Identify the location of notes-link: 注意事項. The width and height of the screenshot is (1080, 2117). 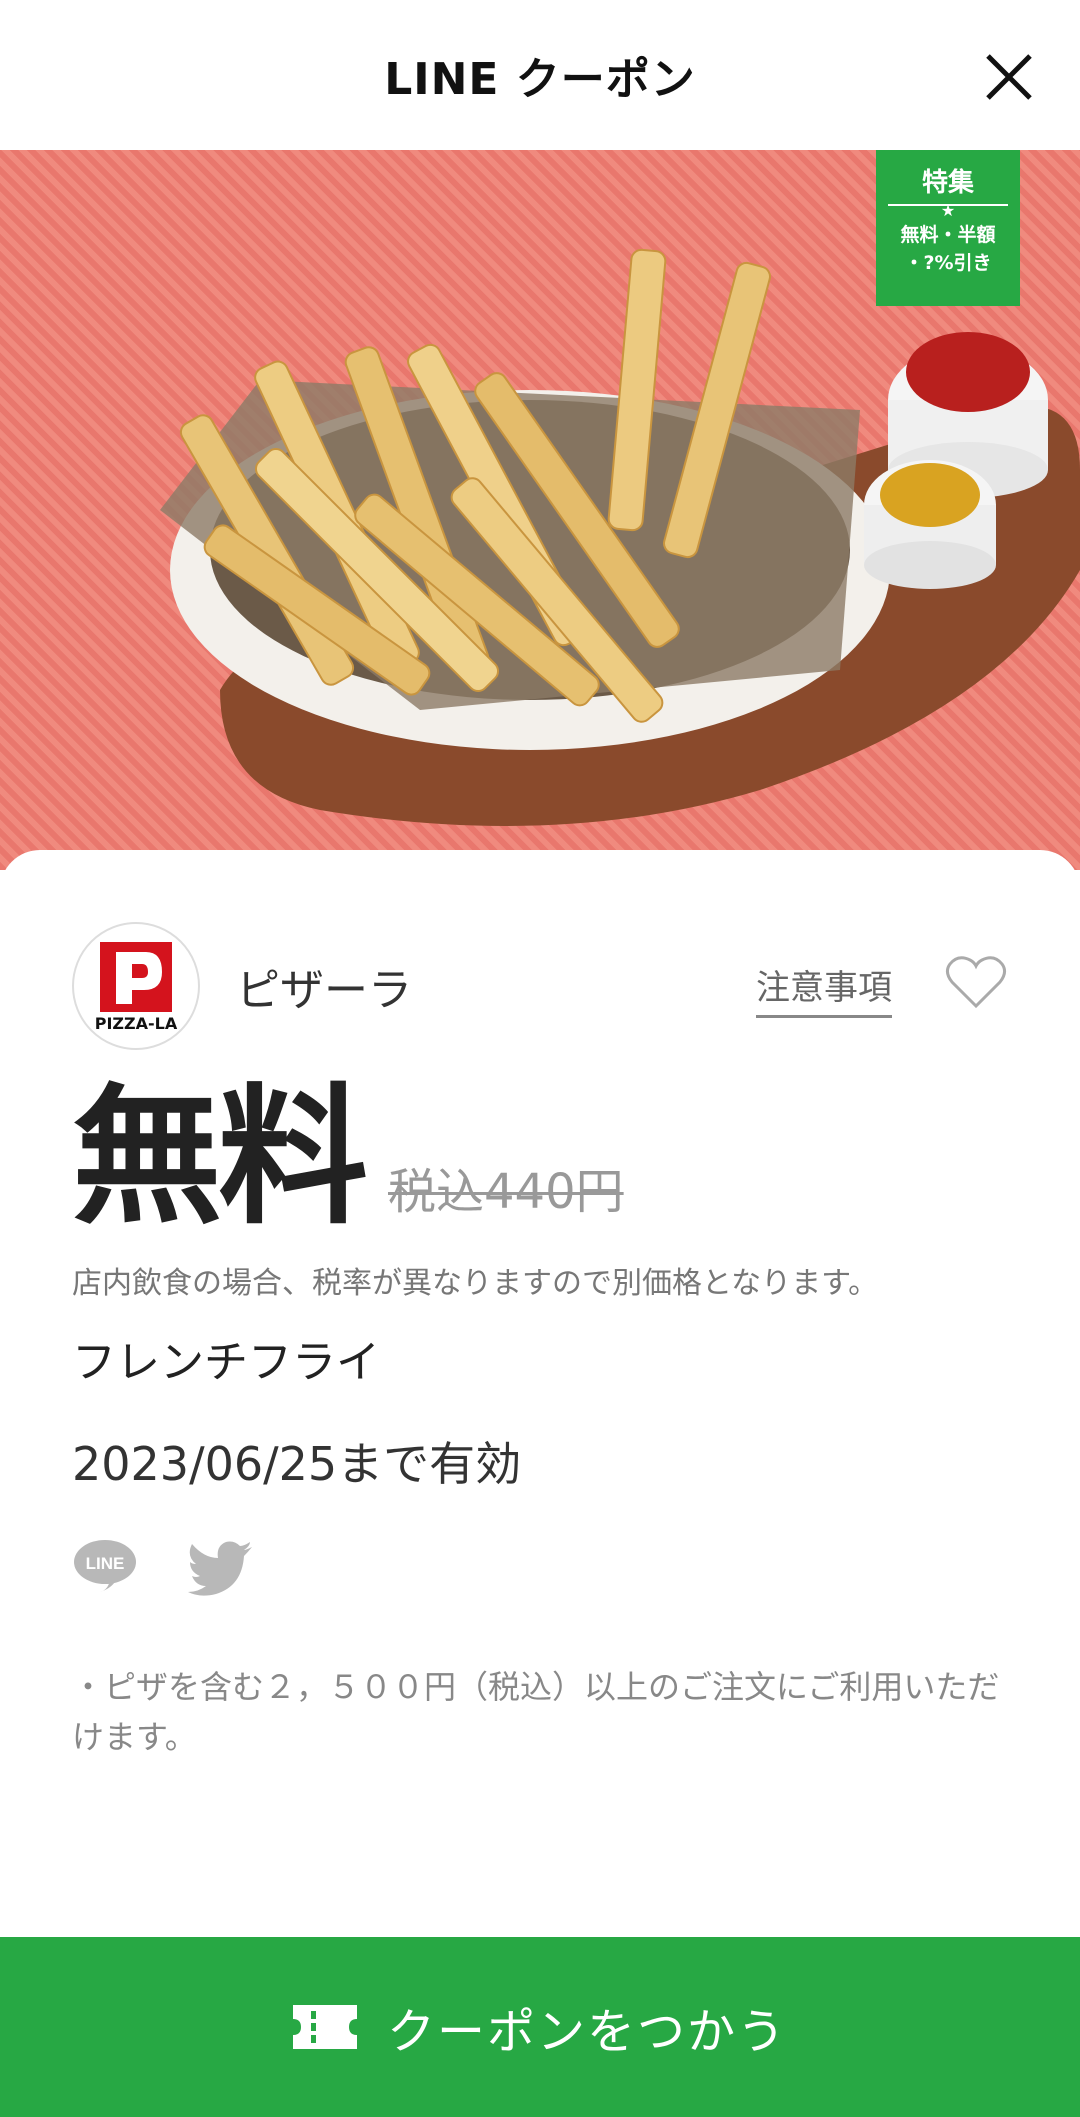
(824, 989).